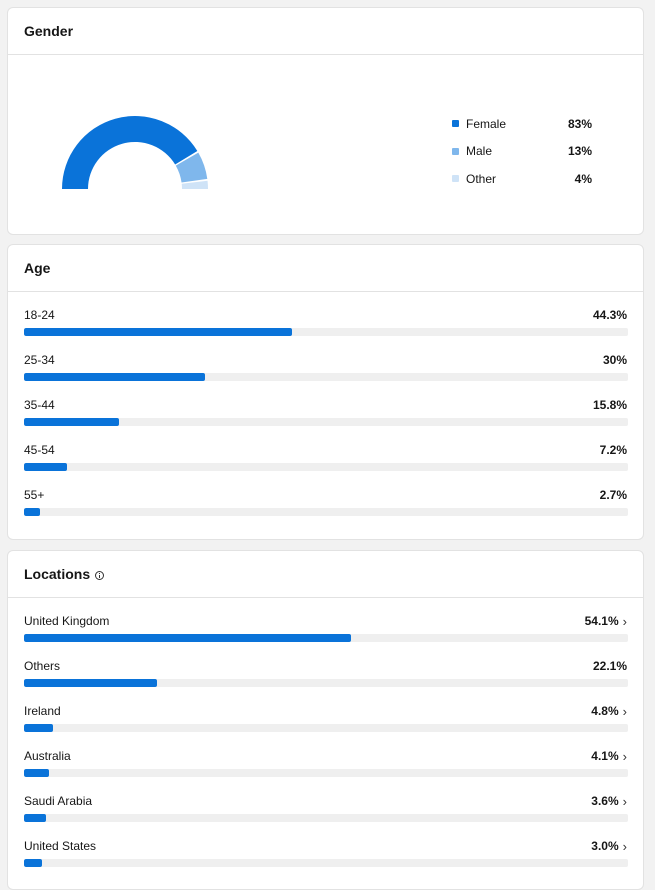 The image size is (655, 890). I want to click on locations-title: Locations, so click(57, 574).